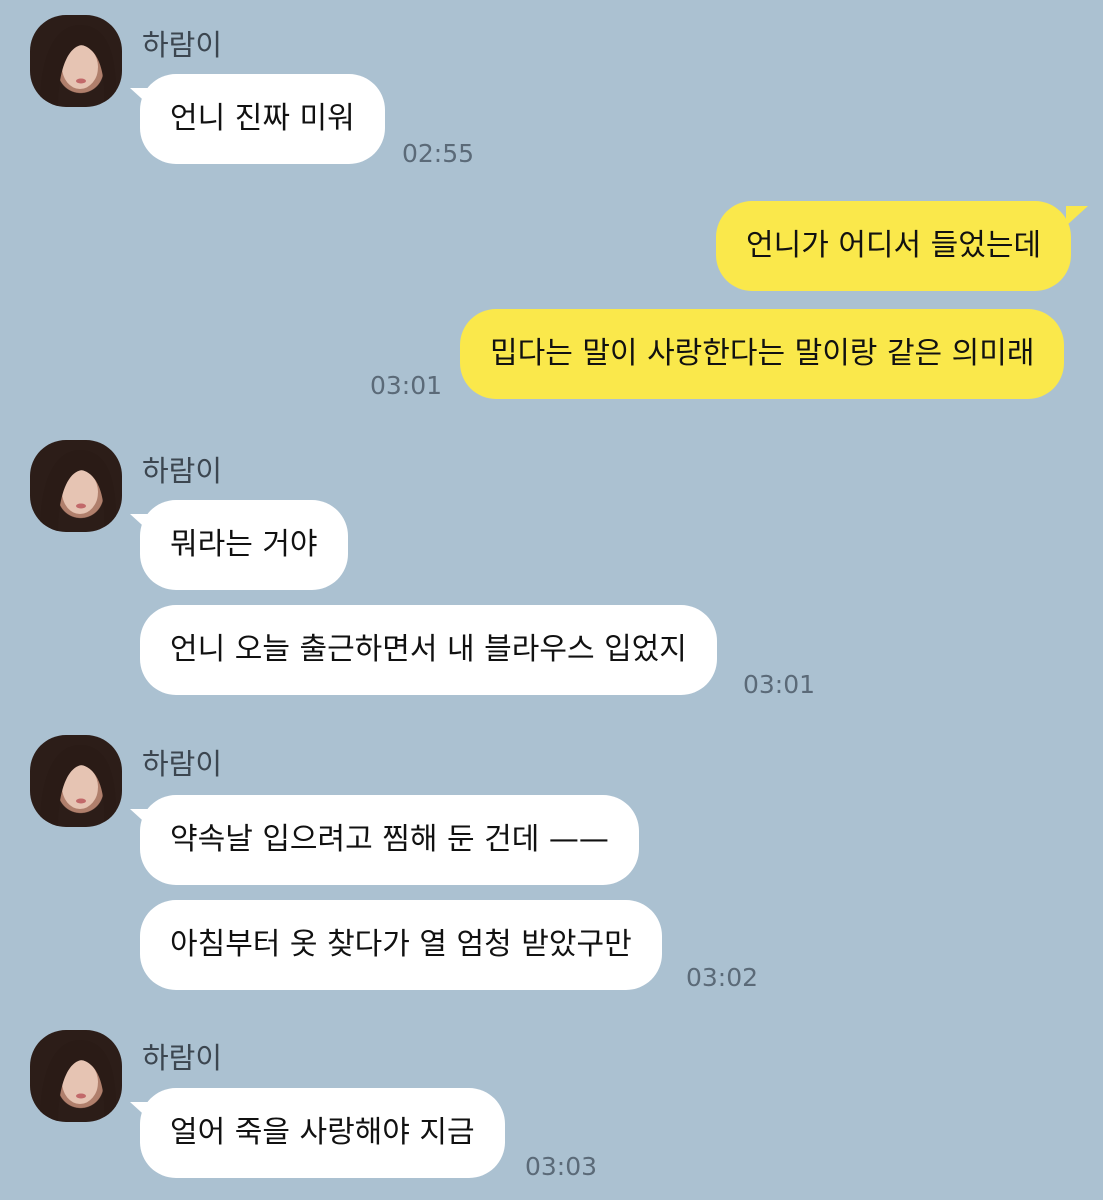 Image resolution: width=1103 pixels, height=1200 pixels. I want to click on incoming-message: 약속날 입으려고 찜해 둔 건데 ——, so click(389, 840).